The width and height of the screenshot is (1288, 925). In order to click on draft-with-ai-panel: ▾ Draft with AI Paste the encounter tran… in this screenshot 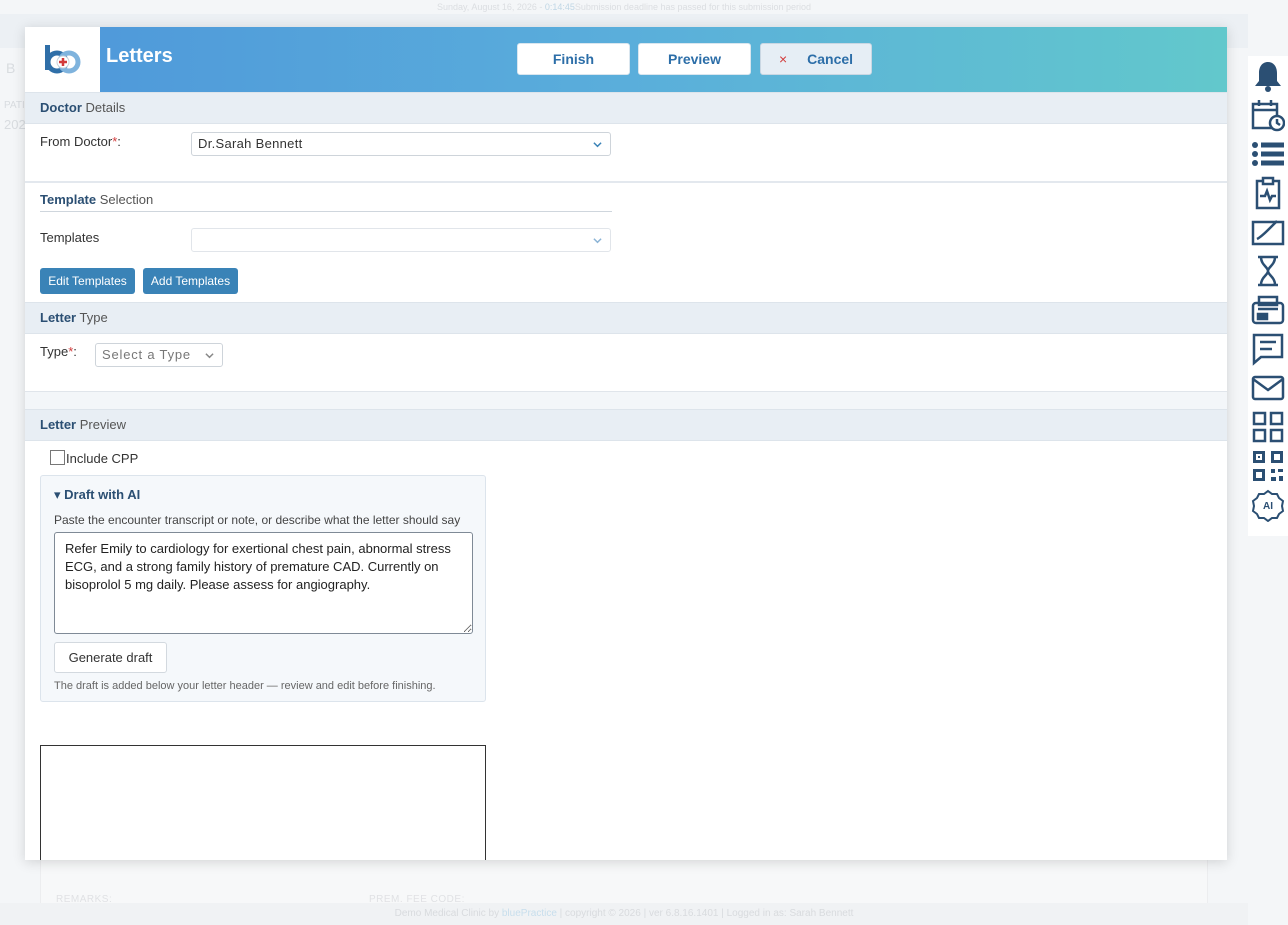, I will do `click(263, 588)`.